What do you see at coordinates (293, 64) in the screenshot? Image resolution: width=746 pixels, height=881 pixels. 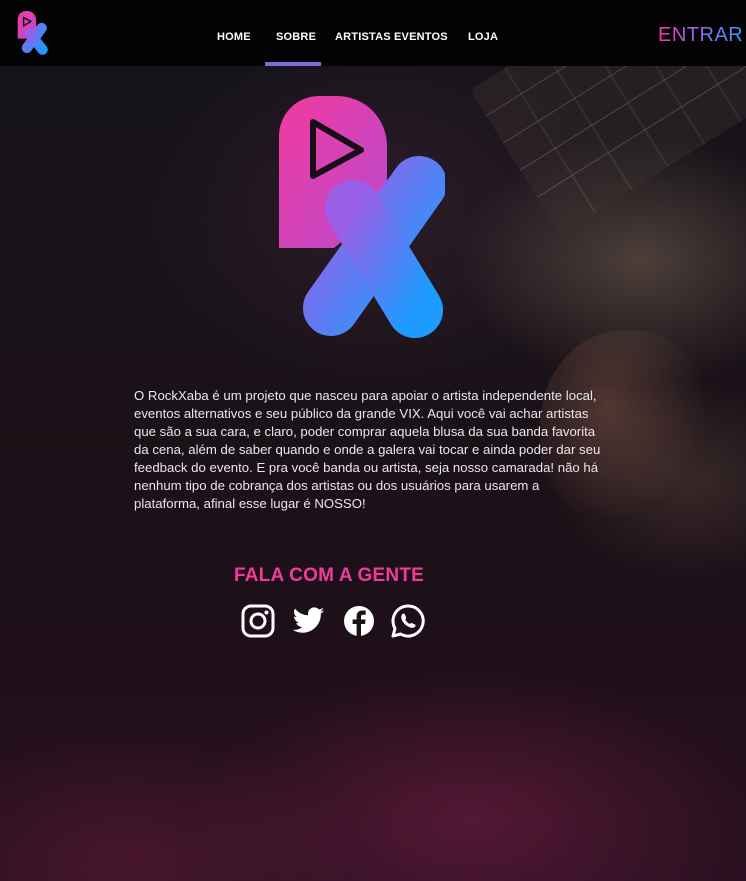 I see `nav-active-indicator` at bounding box center [293, 64].